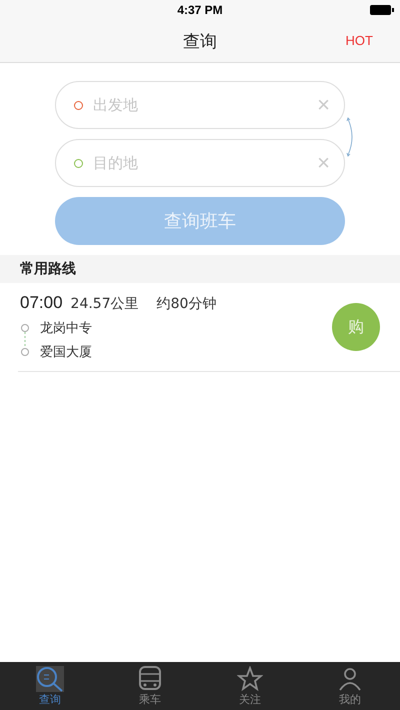  I want to click on page-title: 查询, so click(200, 41).